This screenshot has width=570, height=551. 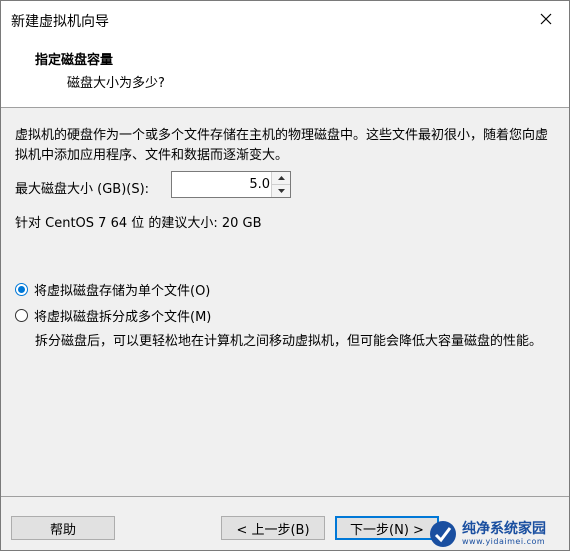 I want to click on watermark: 纯净系统家园 www.yidaimei.com, so click(x=499, y=534).